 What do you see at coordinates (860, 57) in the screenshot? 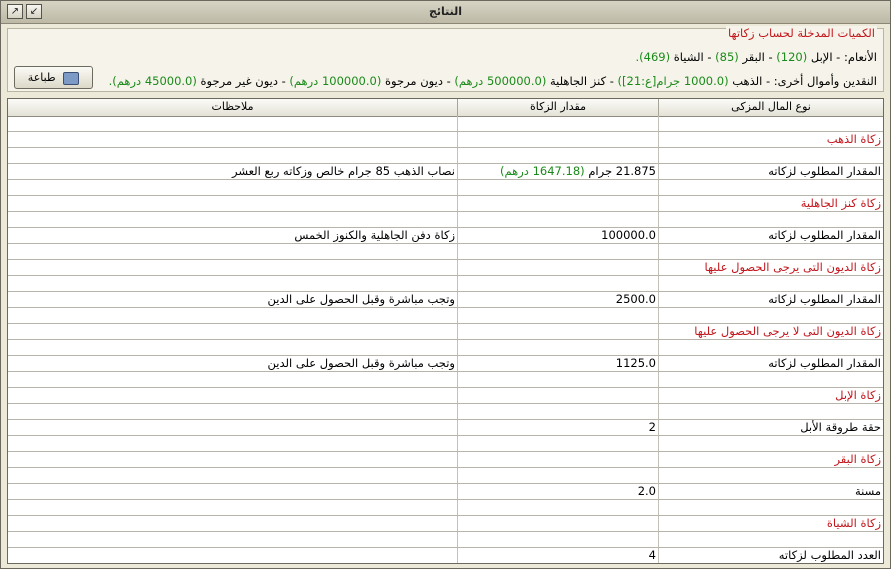
I see `livestock-label: الأنعام:` at bounding box center [860, 57].